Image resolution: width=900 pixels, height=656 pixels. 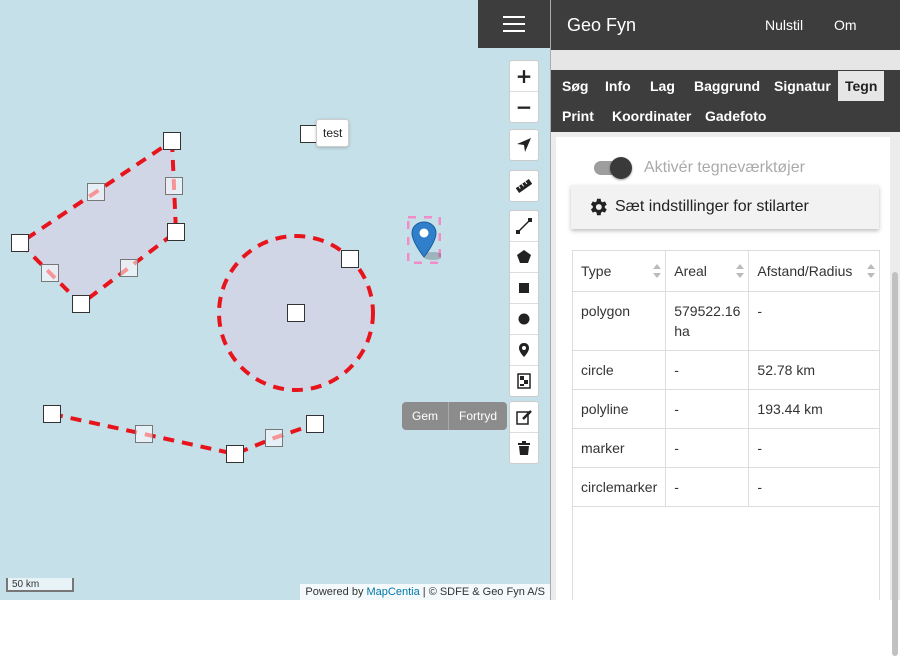 I want to click on draw-toggle-label: Aktivér tegneværktøjer, so click(x=724, y=167).